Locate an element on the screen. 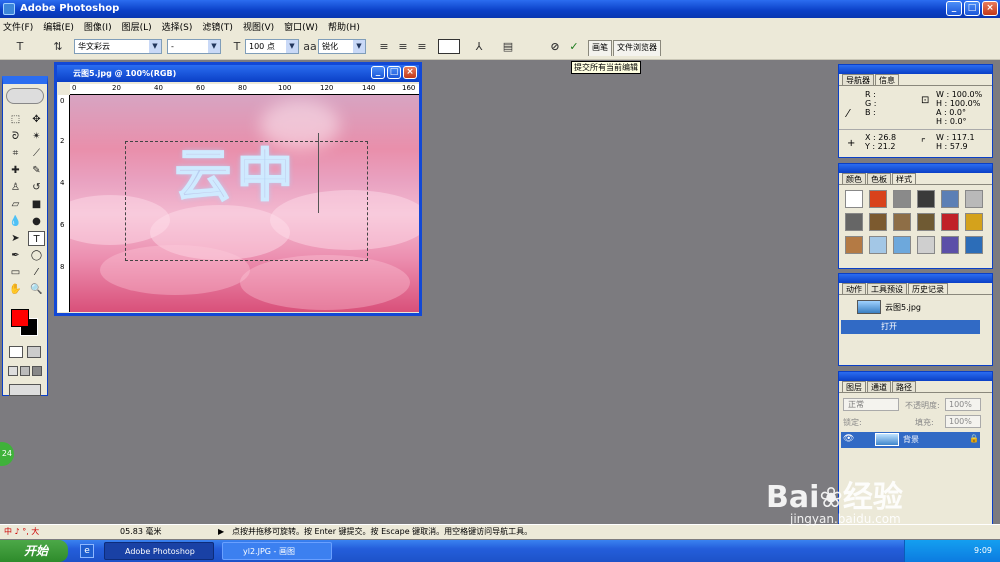 This screenshot has height=562, width=1000. close-button: × is located at coordinates (990, 8).